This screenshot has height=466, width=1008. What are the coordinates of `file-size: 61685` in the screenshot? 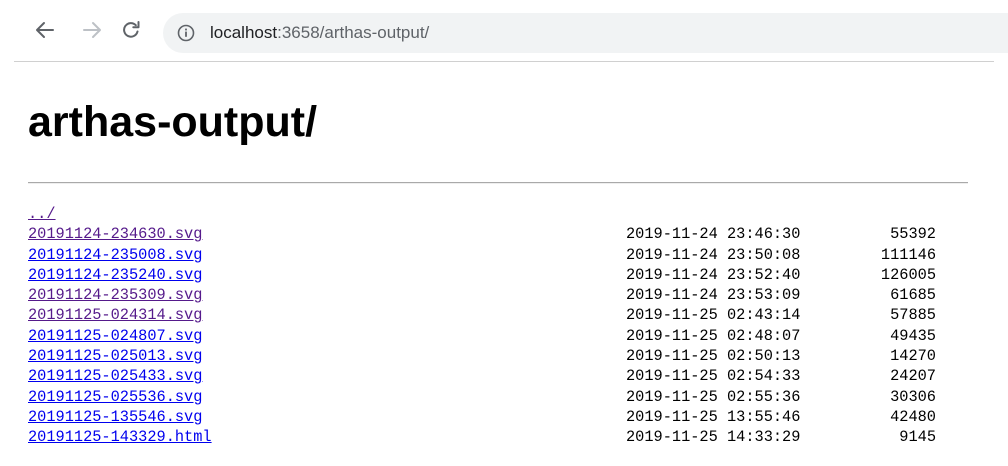 It's located at (913, 295).